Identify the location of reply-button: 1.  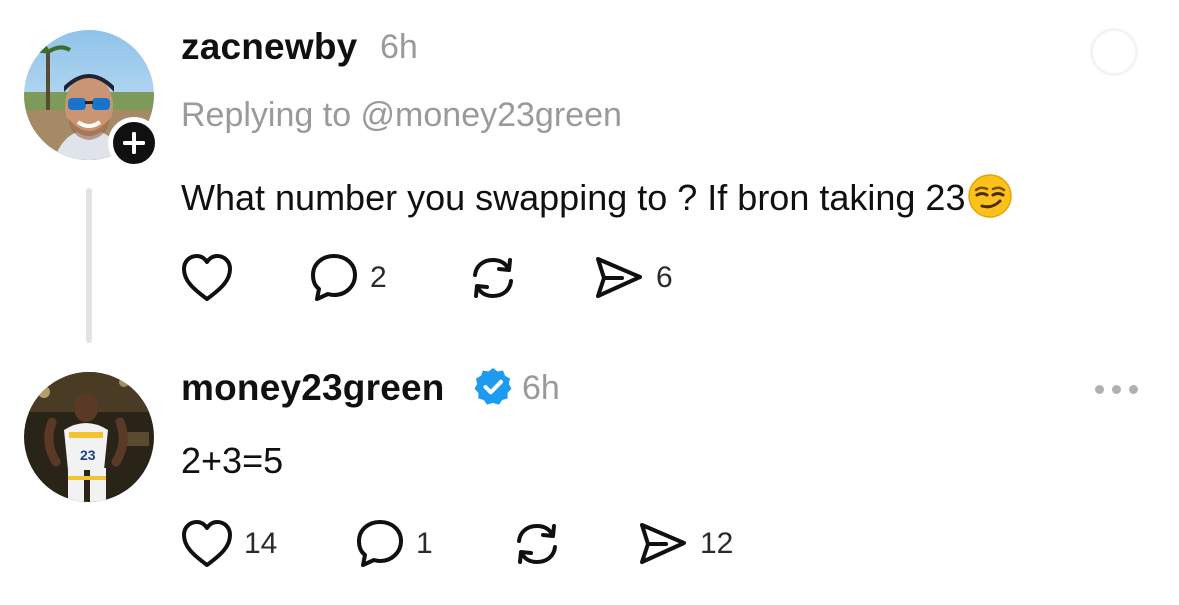
(393, 544).